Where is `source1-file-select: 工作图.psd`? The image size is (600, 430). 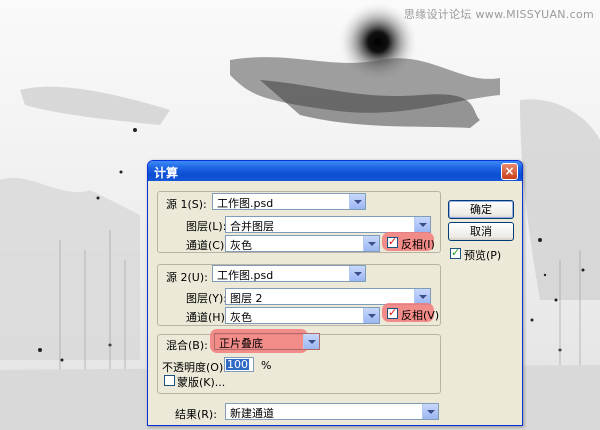 source1-file-select: 工作图.psd is located at coordinates (289, 201).